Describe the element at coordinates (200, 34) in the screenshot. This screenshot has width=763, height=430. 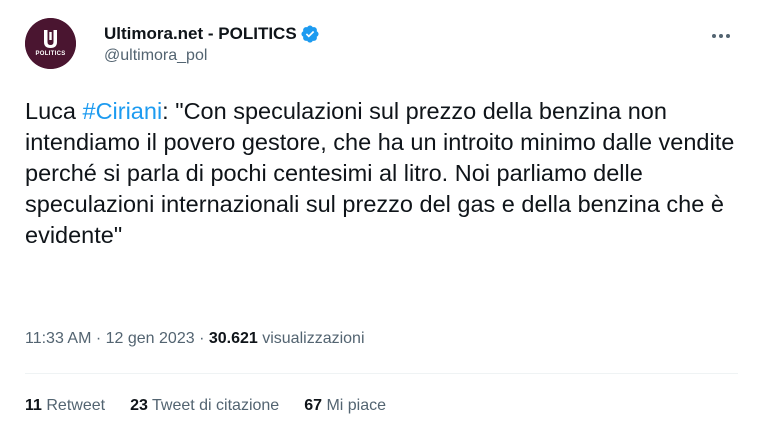
I see `display-name: Ultimora.net - POLITICS` at that location.